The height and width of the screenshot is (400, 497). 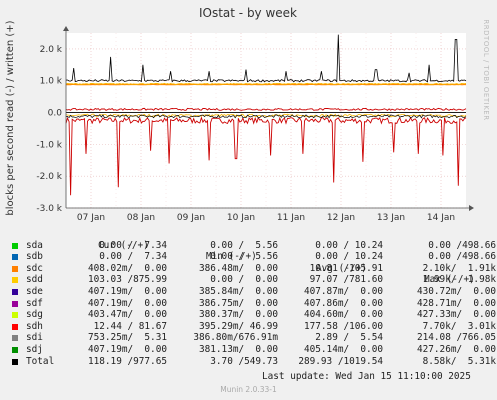 I want to click on munin-version: Munin 2.0.33-1, so click(x=248, y=389).